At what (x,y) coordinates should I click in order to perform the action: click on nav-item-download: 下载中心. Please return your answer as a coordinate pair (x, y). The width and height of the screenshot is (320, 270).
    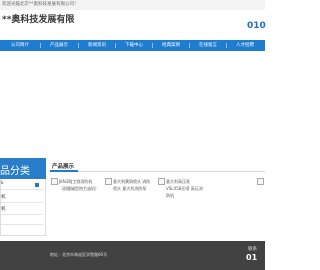
    Looking at the image, I should click on (134, 45).